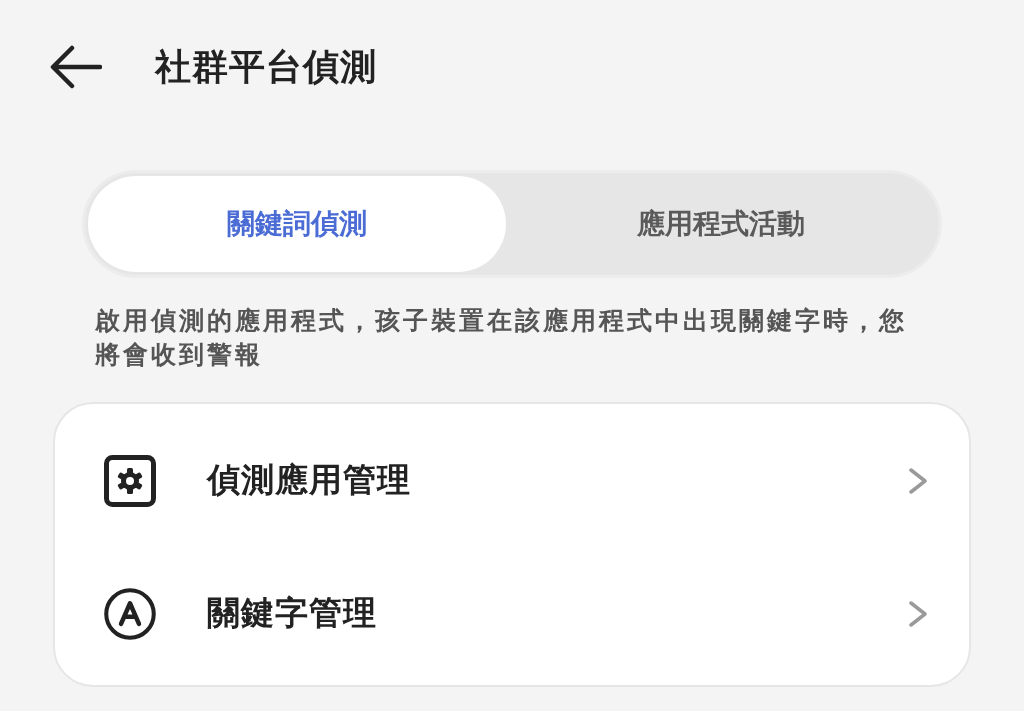 The height and width of the screenshot is (711, 1024). I want to click on circled-letter-icon, so click(130, 613).